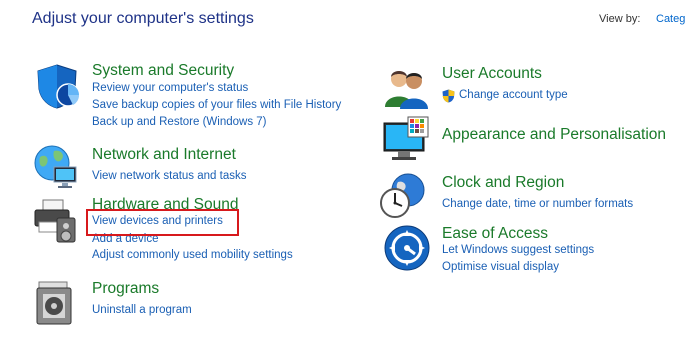 The width and height of the screenshot is (686, 360). I want to click on link-network-status: View network status and tasks, so click(169, 176).